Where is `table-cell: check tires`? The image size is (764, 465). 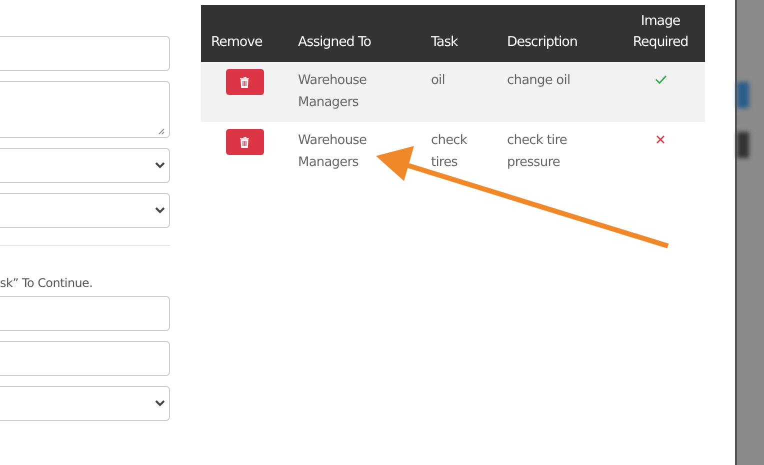
table-cell: check tires is located at coordinates (459, 152).